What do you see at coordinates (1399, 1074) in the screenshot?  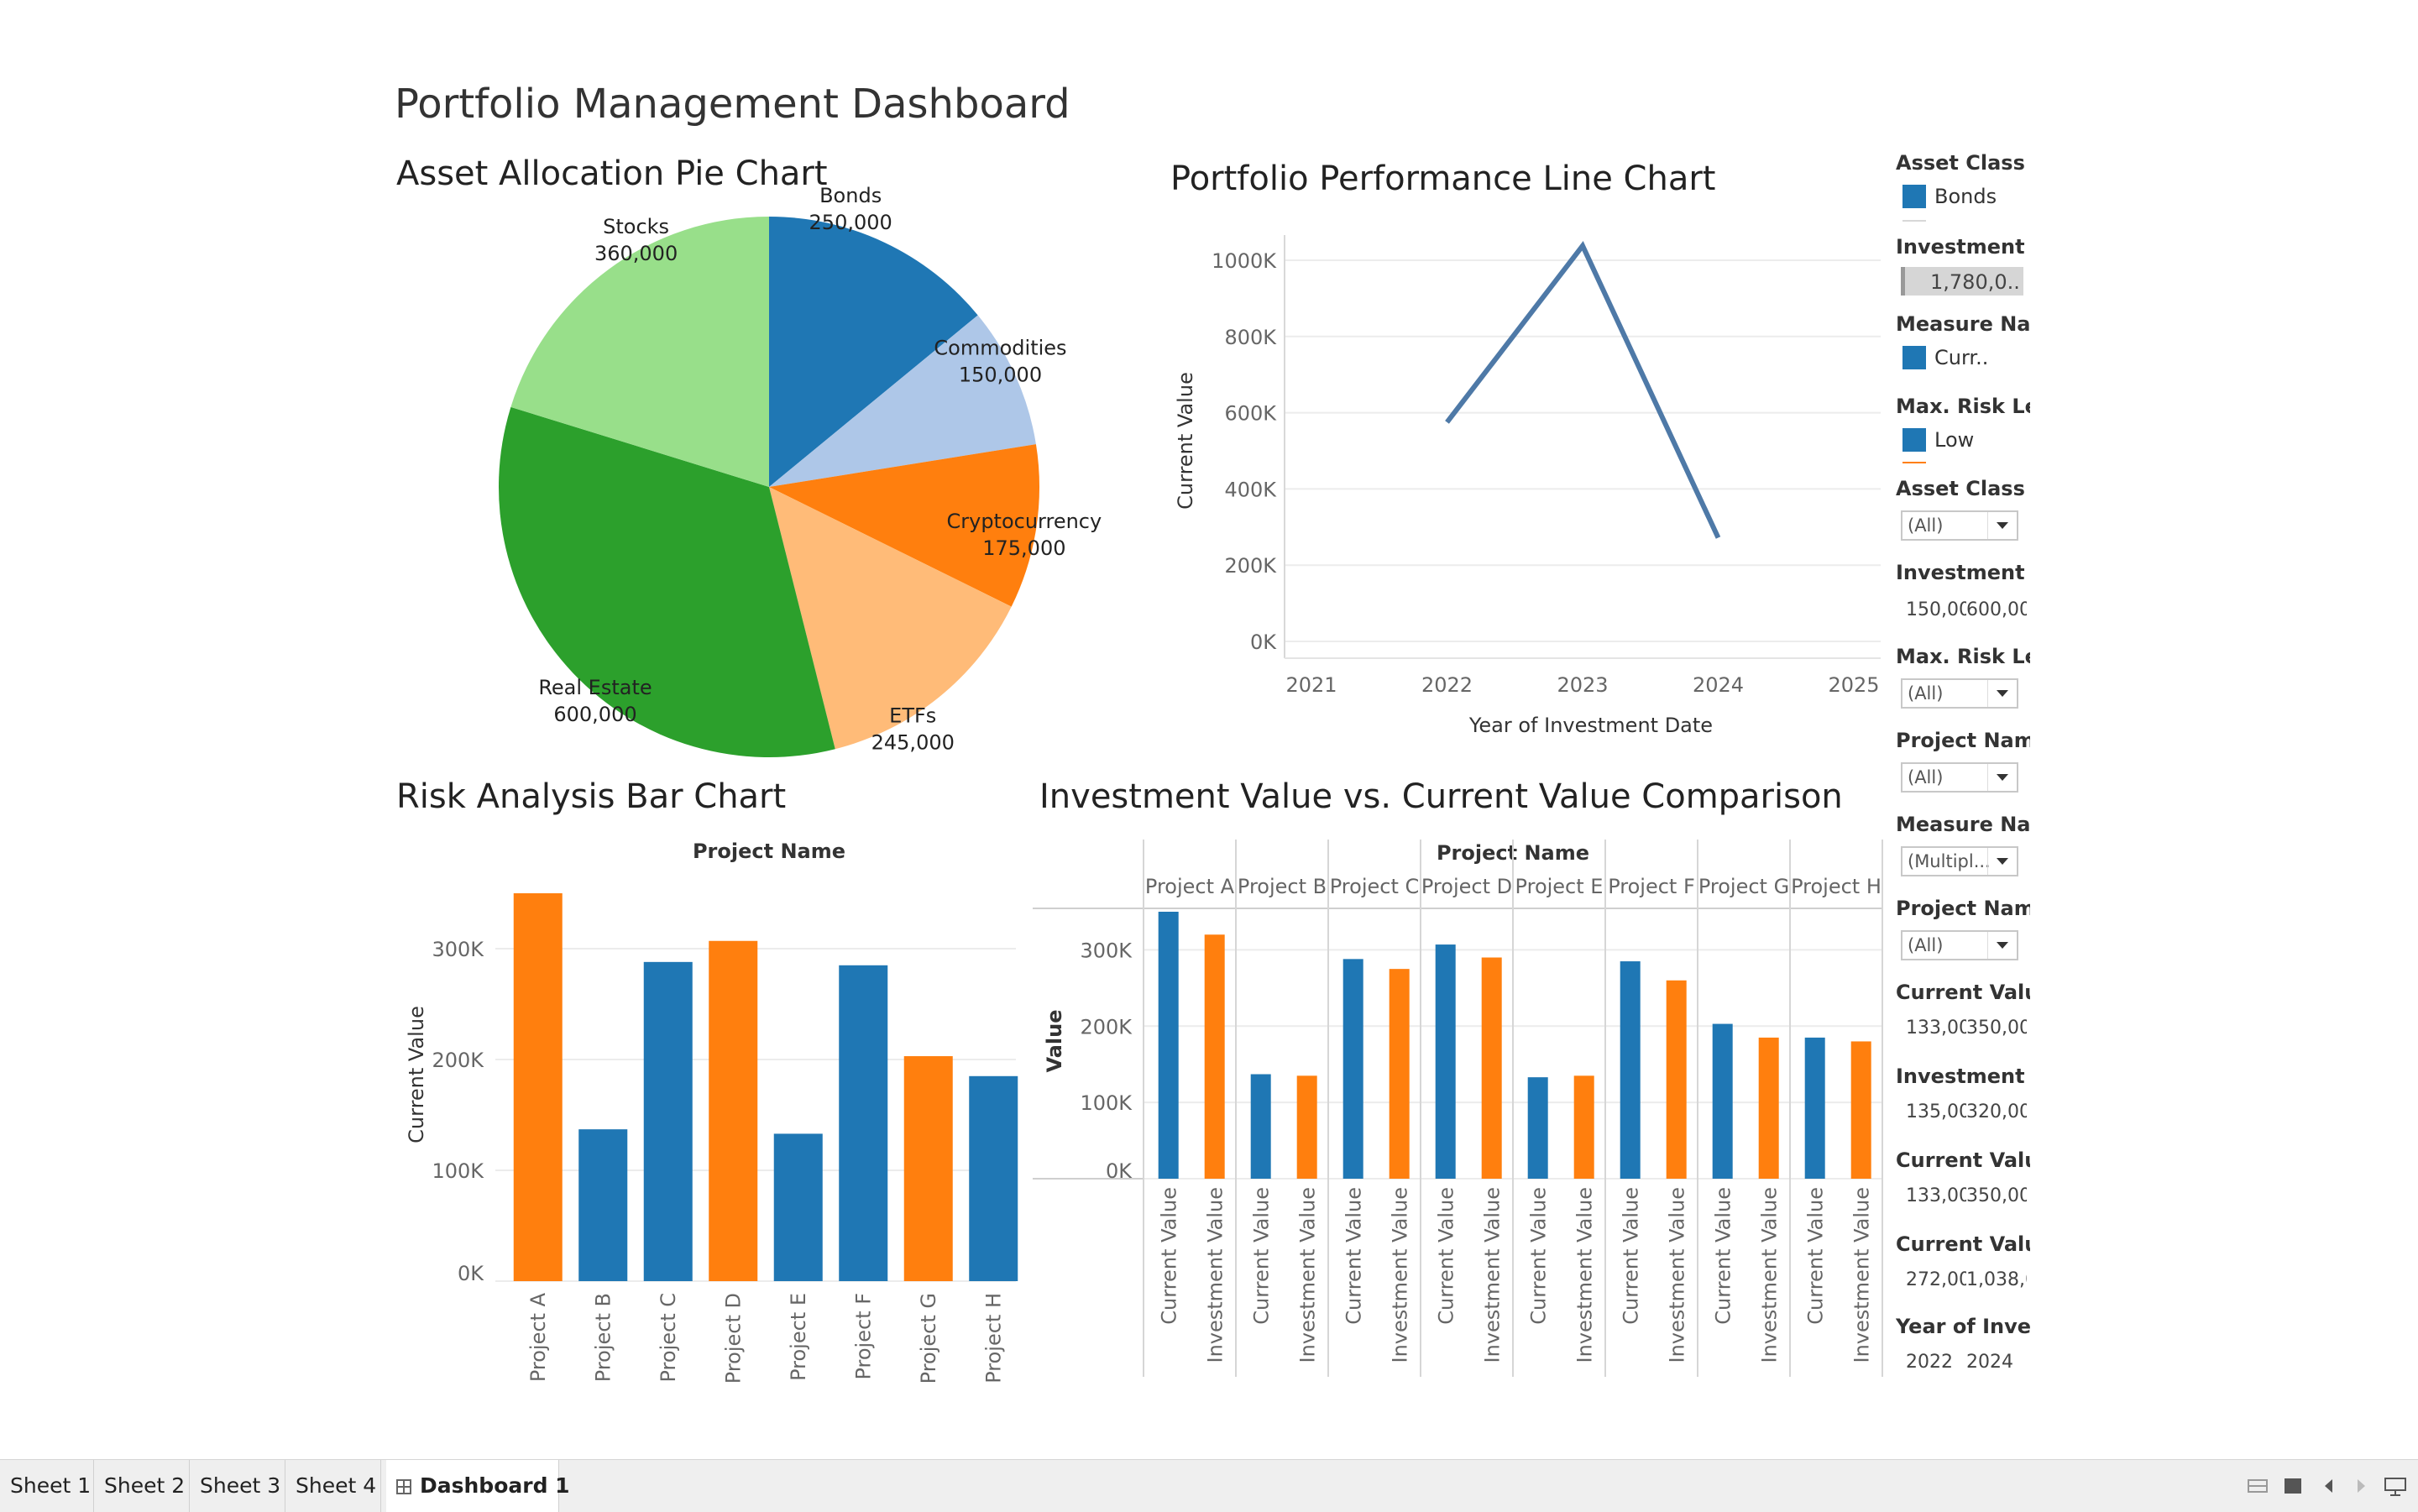 I see `cmp-bar-project-c-investment-value` at bounding box center [1399, 1074].